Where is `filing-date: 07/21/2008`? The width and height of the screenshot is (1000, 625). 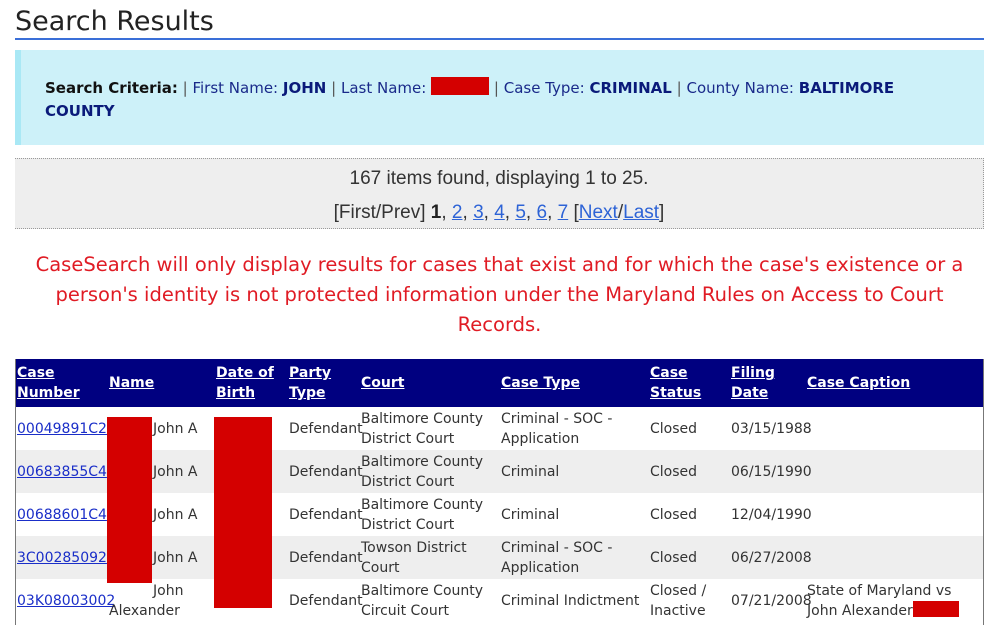
filing-date: 07/21/2008 is located at coordinates (771, 600).